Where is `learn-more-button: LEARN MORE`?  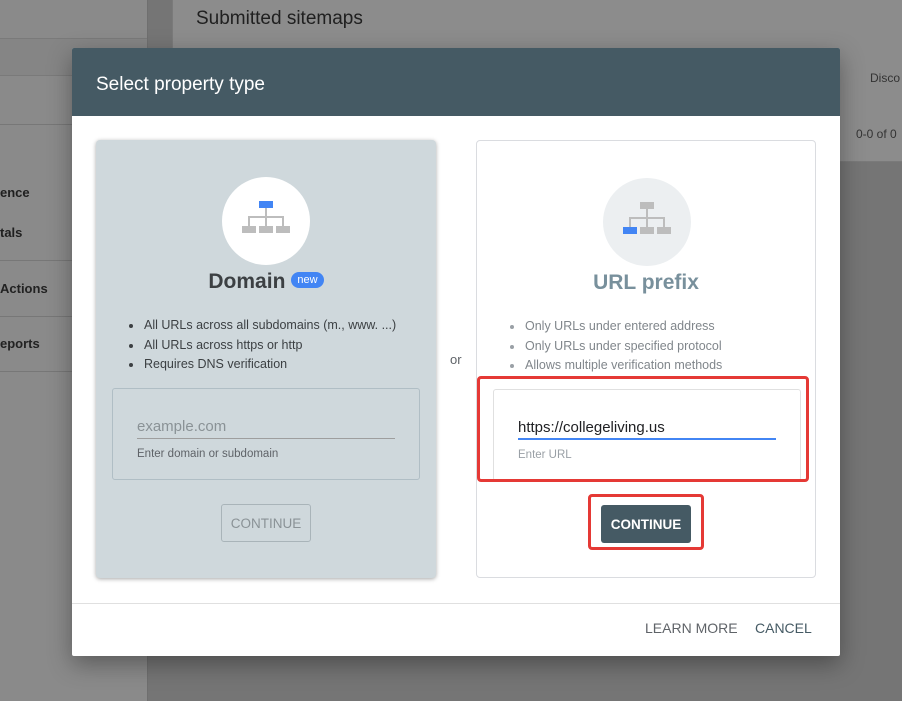 learn-more-button: LEARN MORE is located at coordinates (691, 628).